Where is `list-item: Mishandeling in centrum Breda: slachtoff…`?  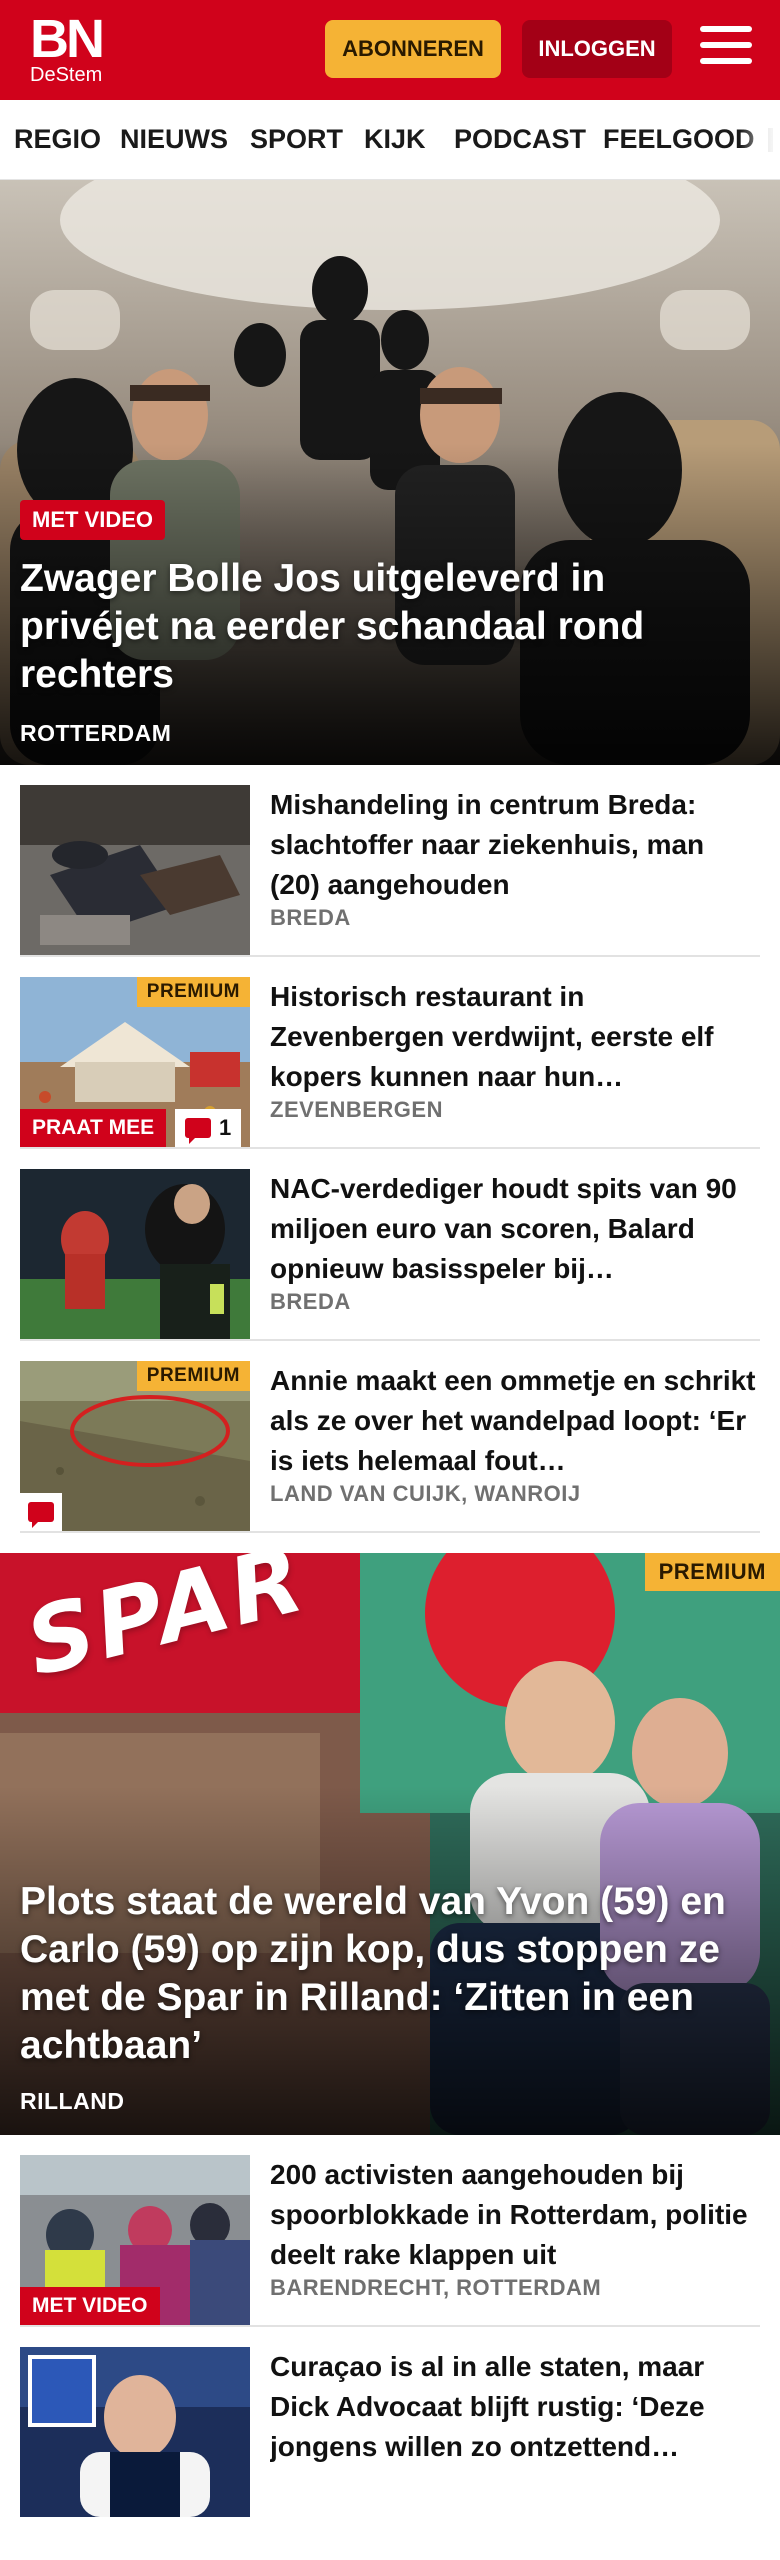
list-item: Mishandeling in centrum Breda: slachtoff… is located at coordinates (390, 861).